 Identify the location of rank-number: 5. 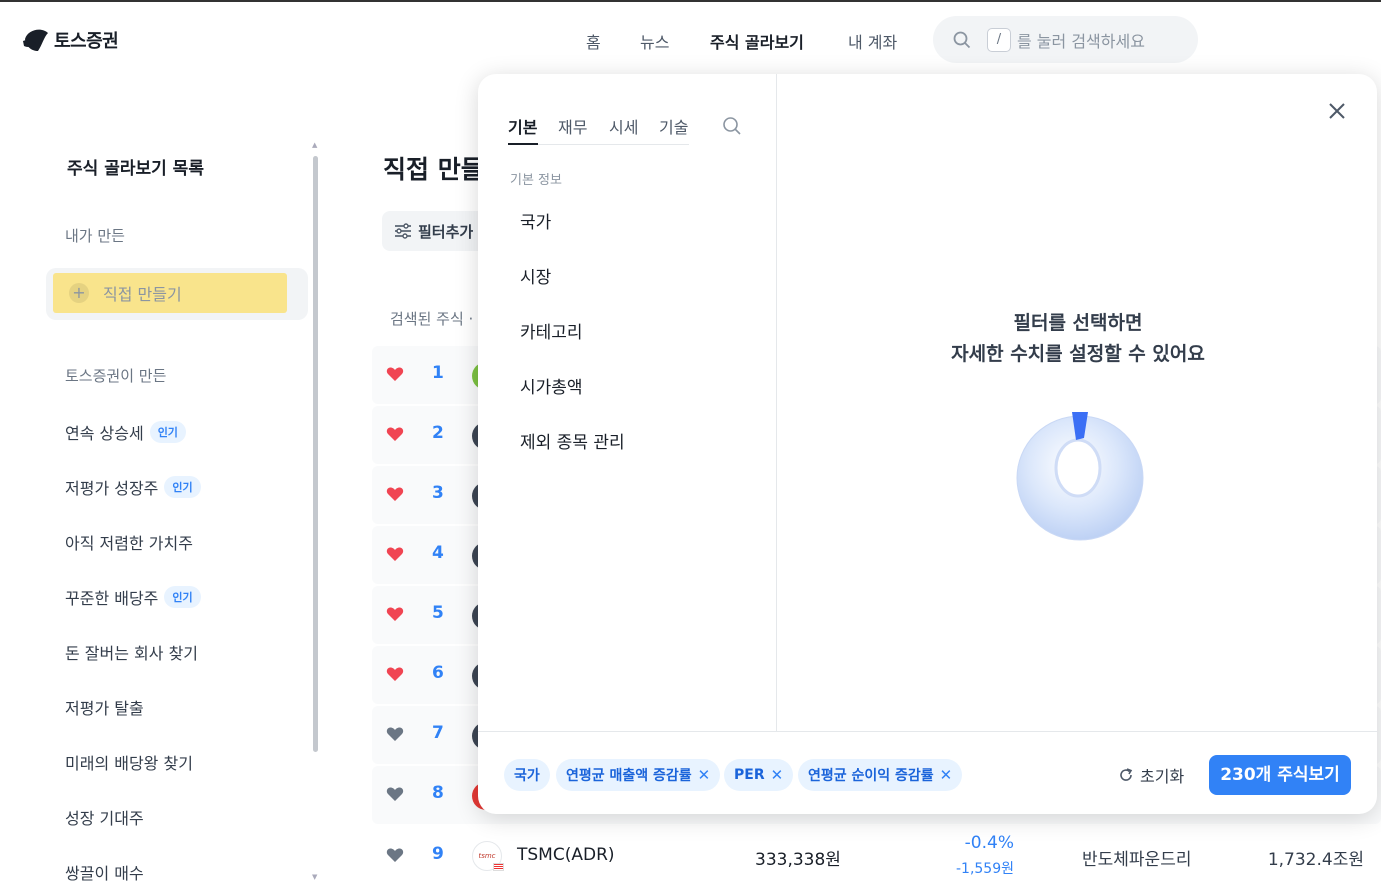
(438, 613).